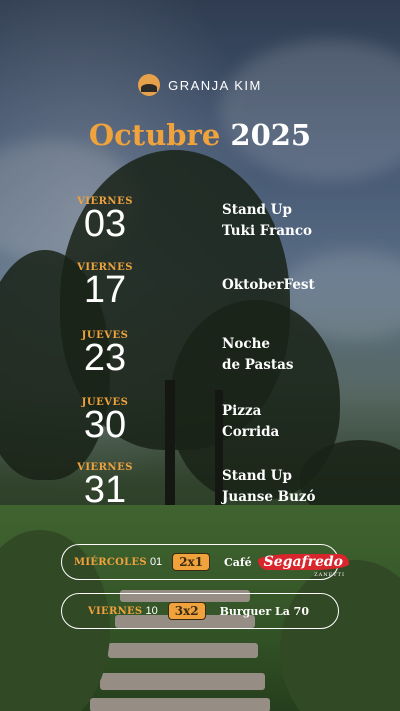  Describe the element at coordinates (267, 221) in the screenshot. I see `event-title: Stand Up Tuki Franco` at that location.